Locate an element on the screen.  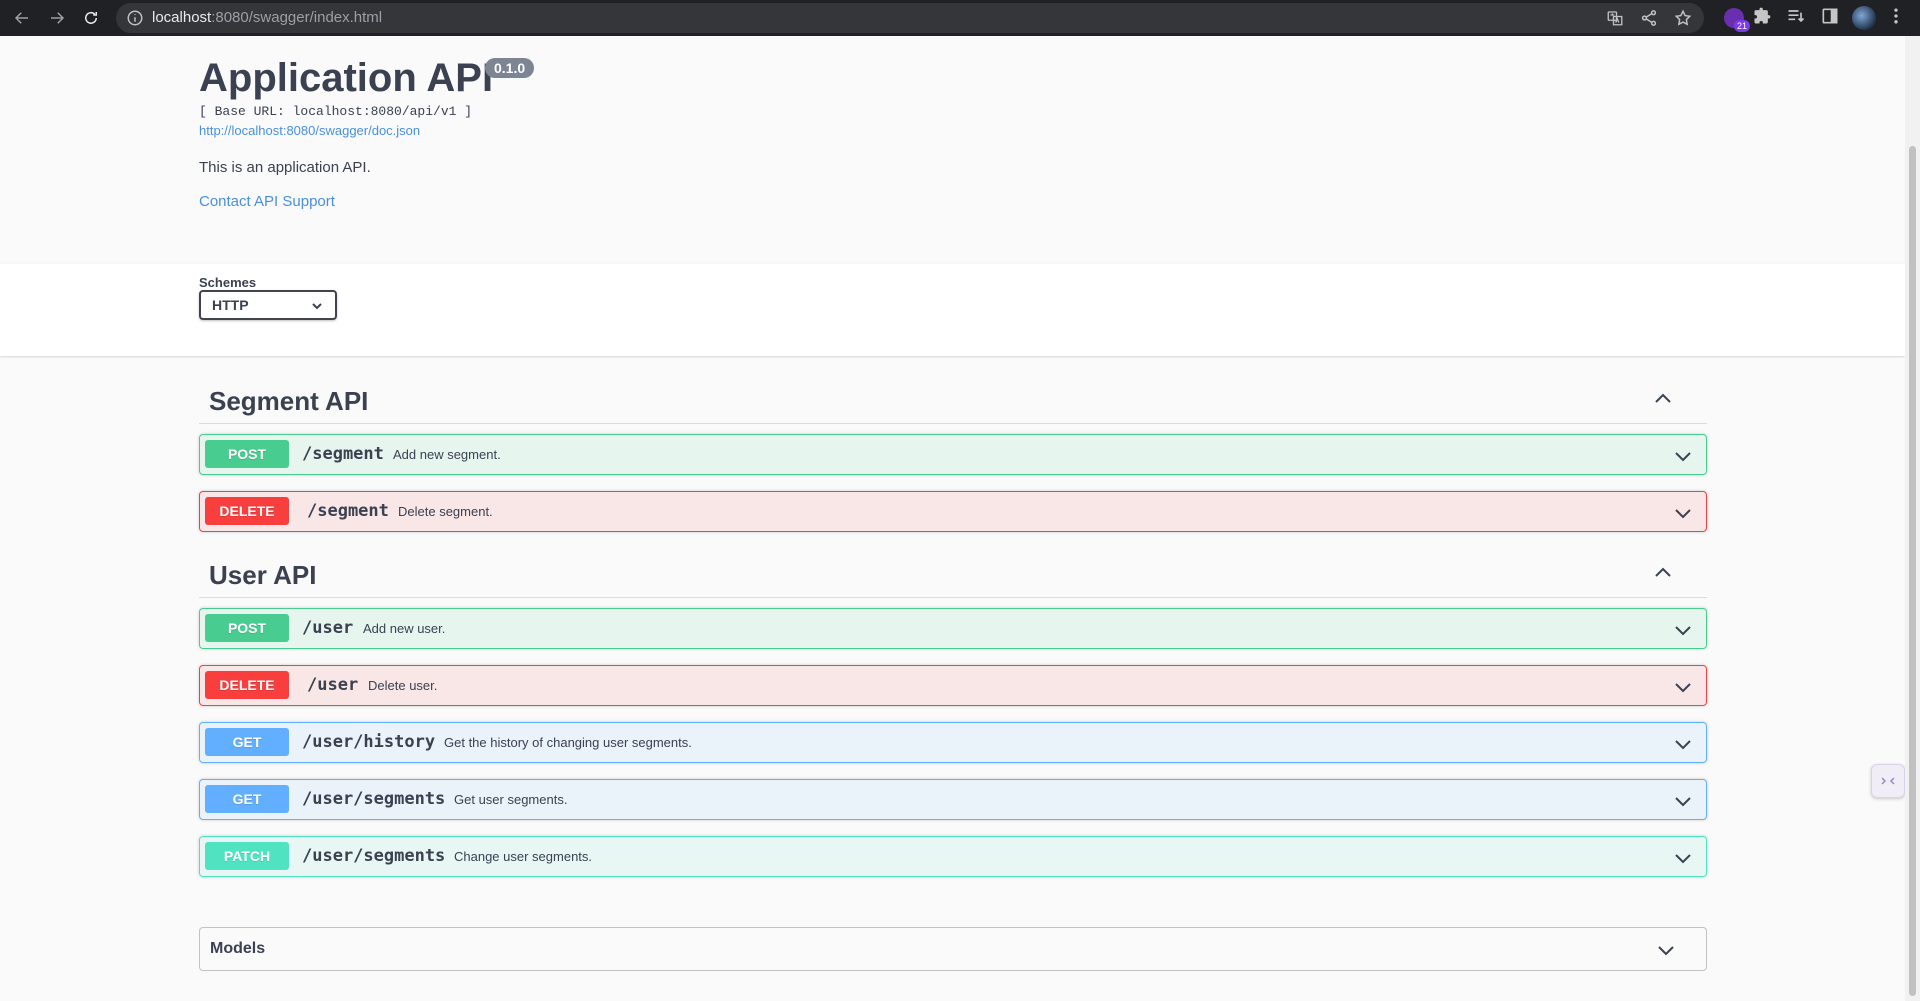
models-label: Models is located at coordinates (238, 948).